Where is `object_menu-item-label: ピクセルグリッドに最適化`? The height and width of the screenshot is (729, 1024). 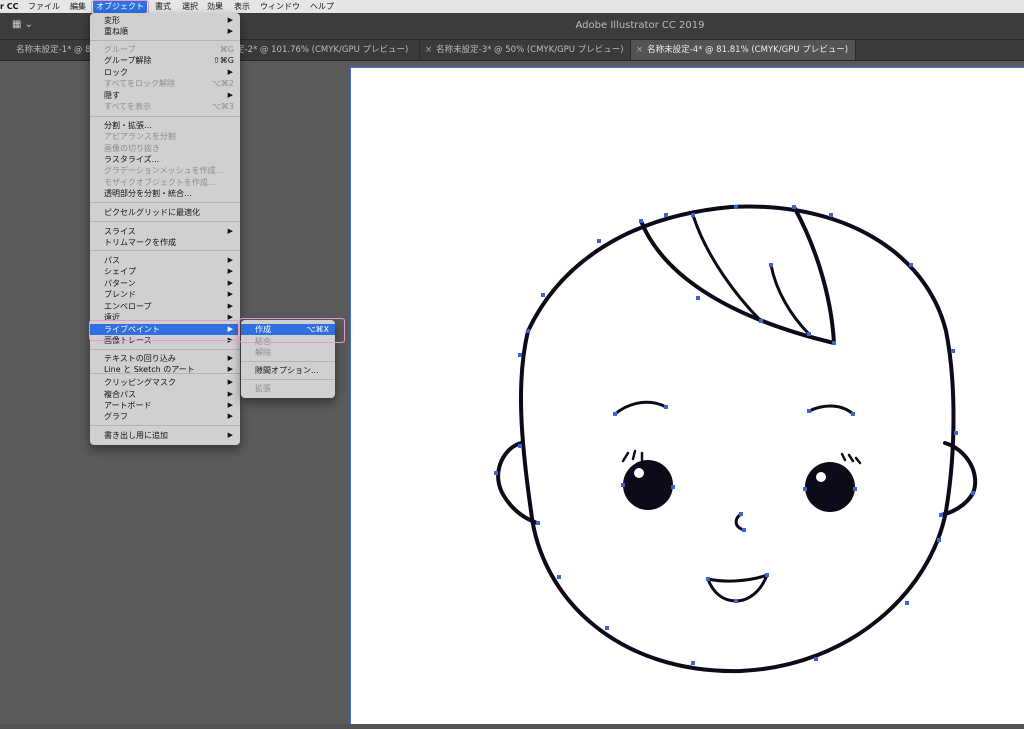
object_menu-item-label: ピクセルグリッドに最適化 is located at coordinates (152, 212).